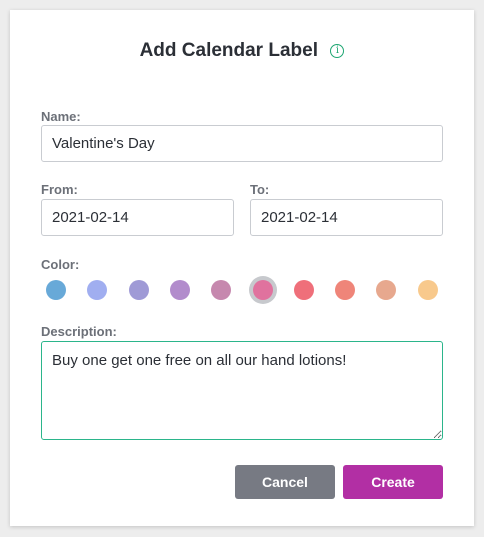  Describe the element at coordinates (137, 217) in the screenshot. I see `from-date-input` at that location.